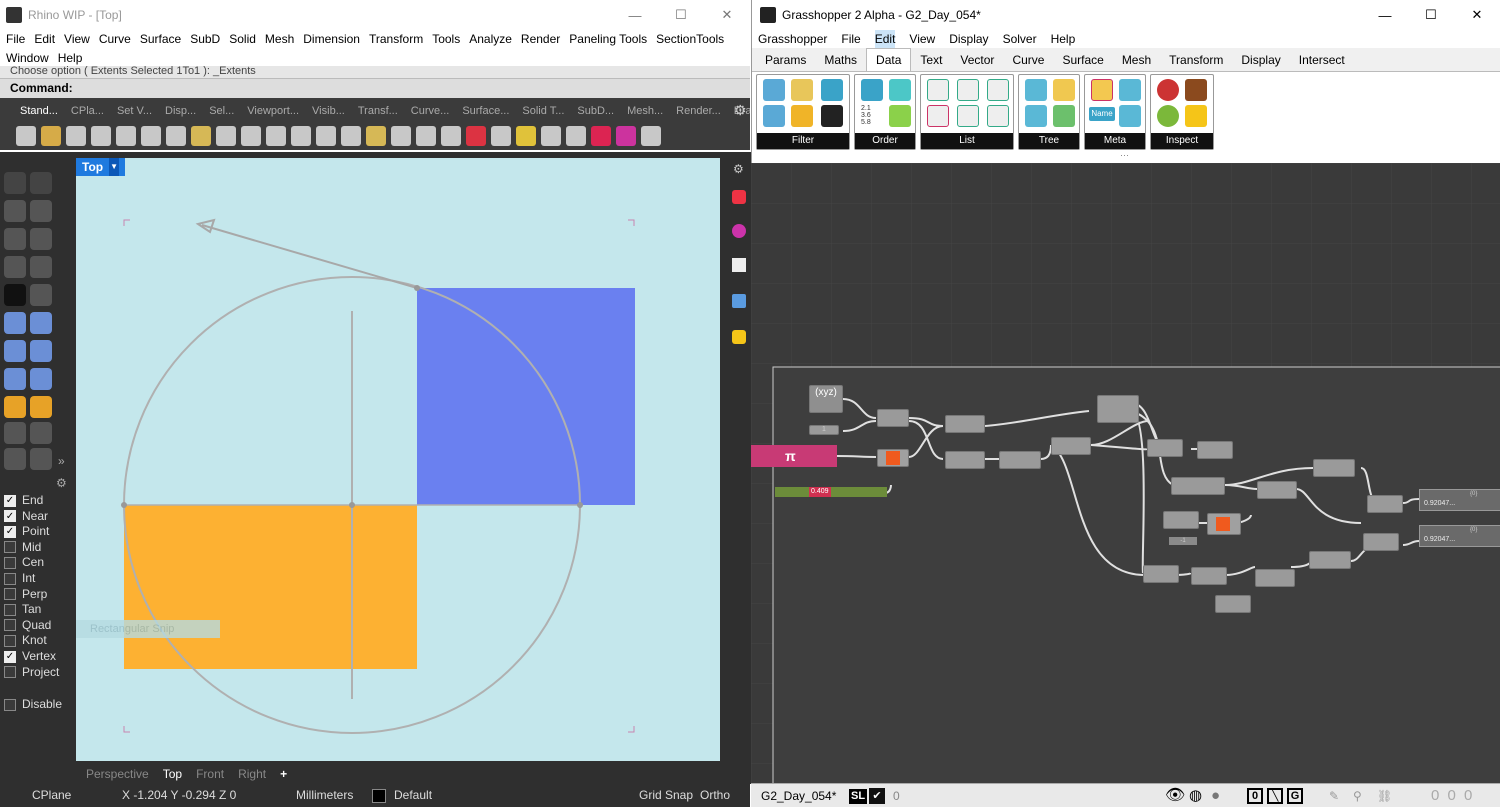 This screenshot has width=1500, height=808. I want to click on list-length-icon, so click(968, 90).